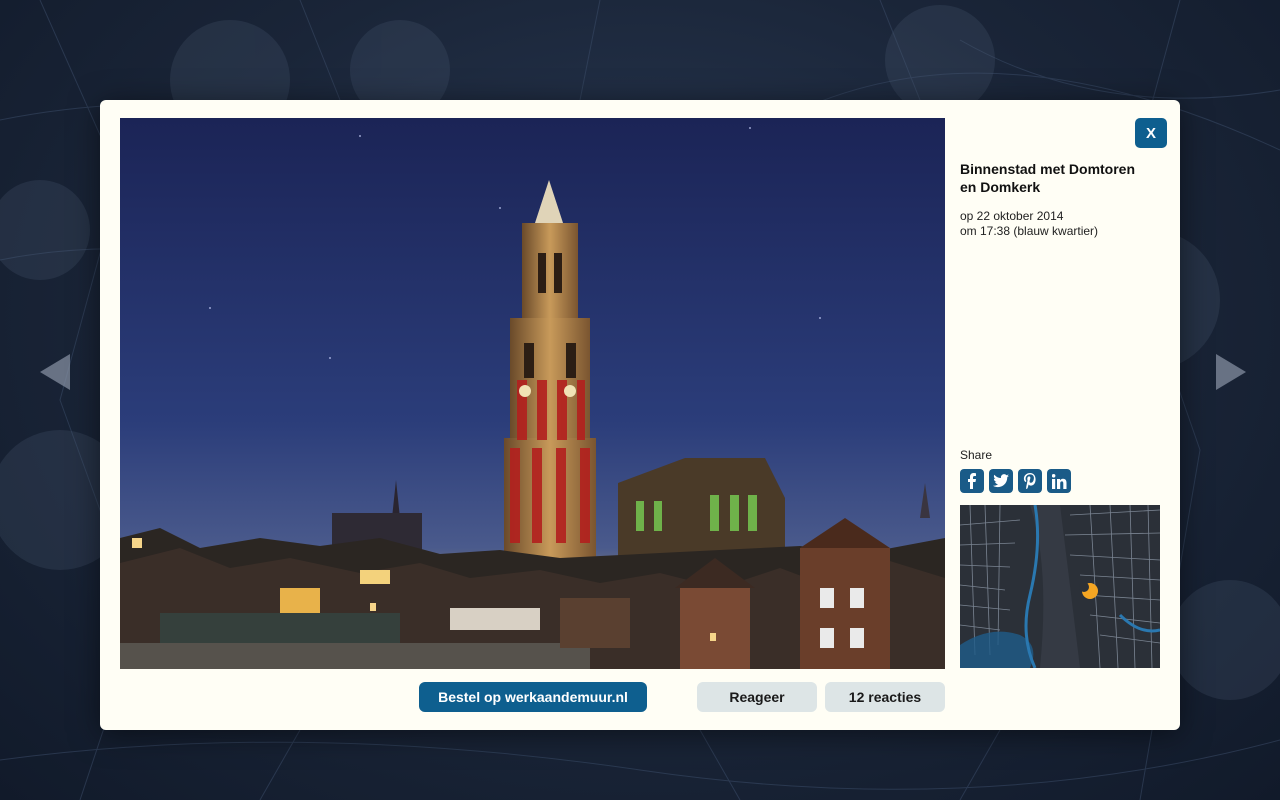 Image resolution: width=1280 pixels, height=800 pixels. What do you see at coordinates (1231, 372) in the screenshot?
I see `next-arrow-icon` at bounding box center [1231, 372].